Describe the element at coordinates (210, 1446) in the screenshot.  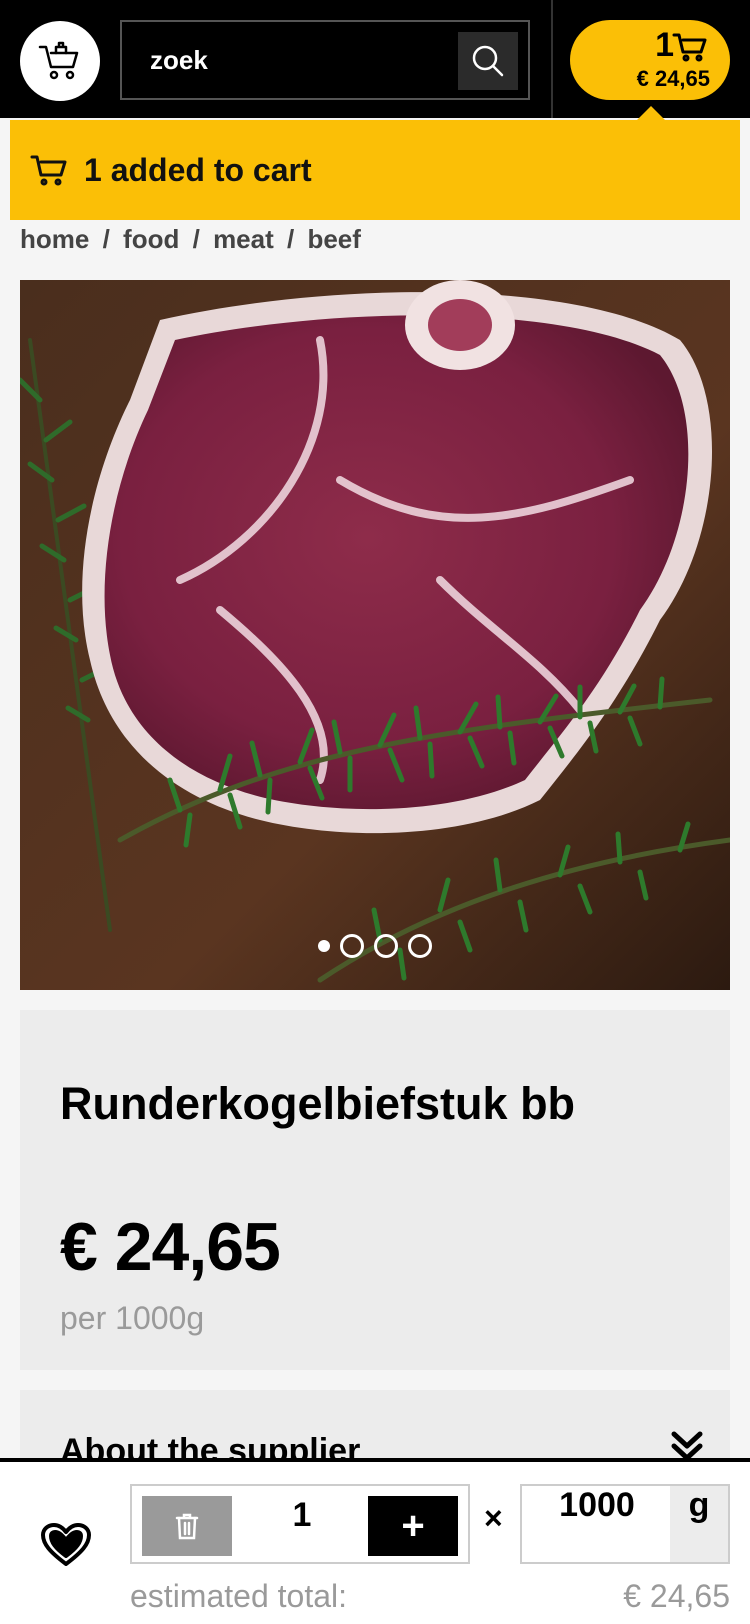
I see `supplier-title: About the supplier` at that location.